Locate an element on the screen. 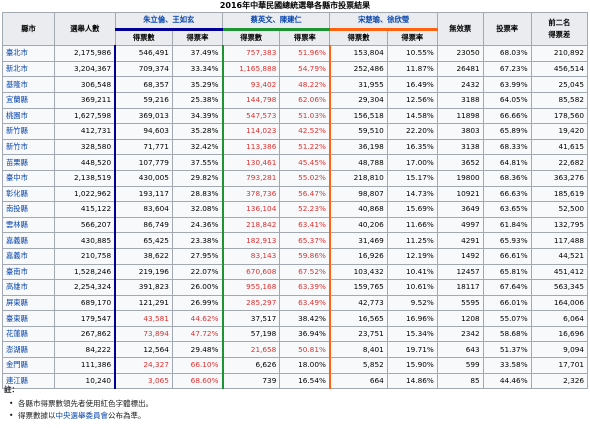  invalid-cell: 3652 is located at coordinates (460, 162).